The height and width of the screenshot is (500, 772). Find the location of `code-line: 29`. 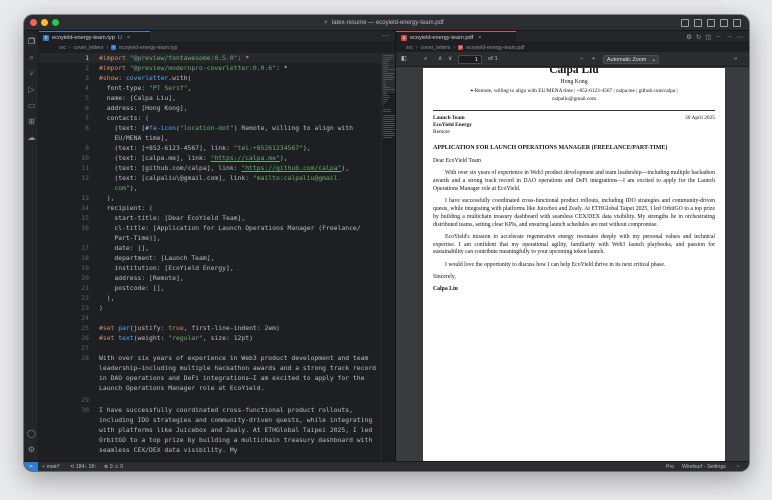

code-line: 29 is located at coordinates (210, 400).